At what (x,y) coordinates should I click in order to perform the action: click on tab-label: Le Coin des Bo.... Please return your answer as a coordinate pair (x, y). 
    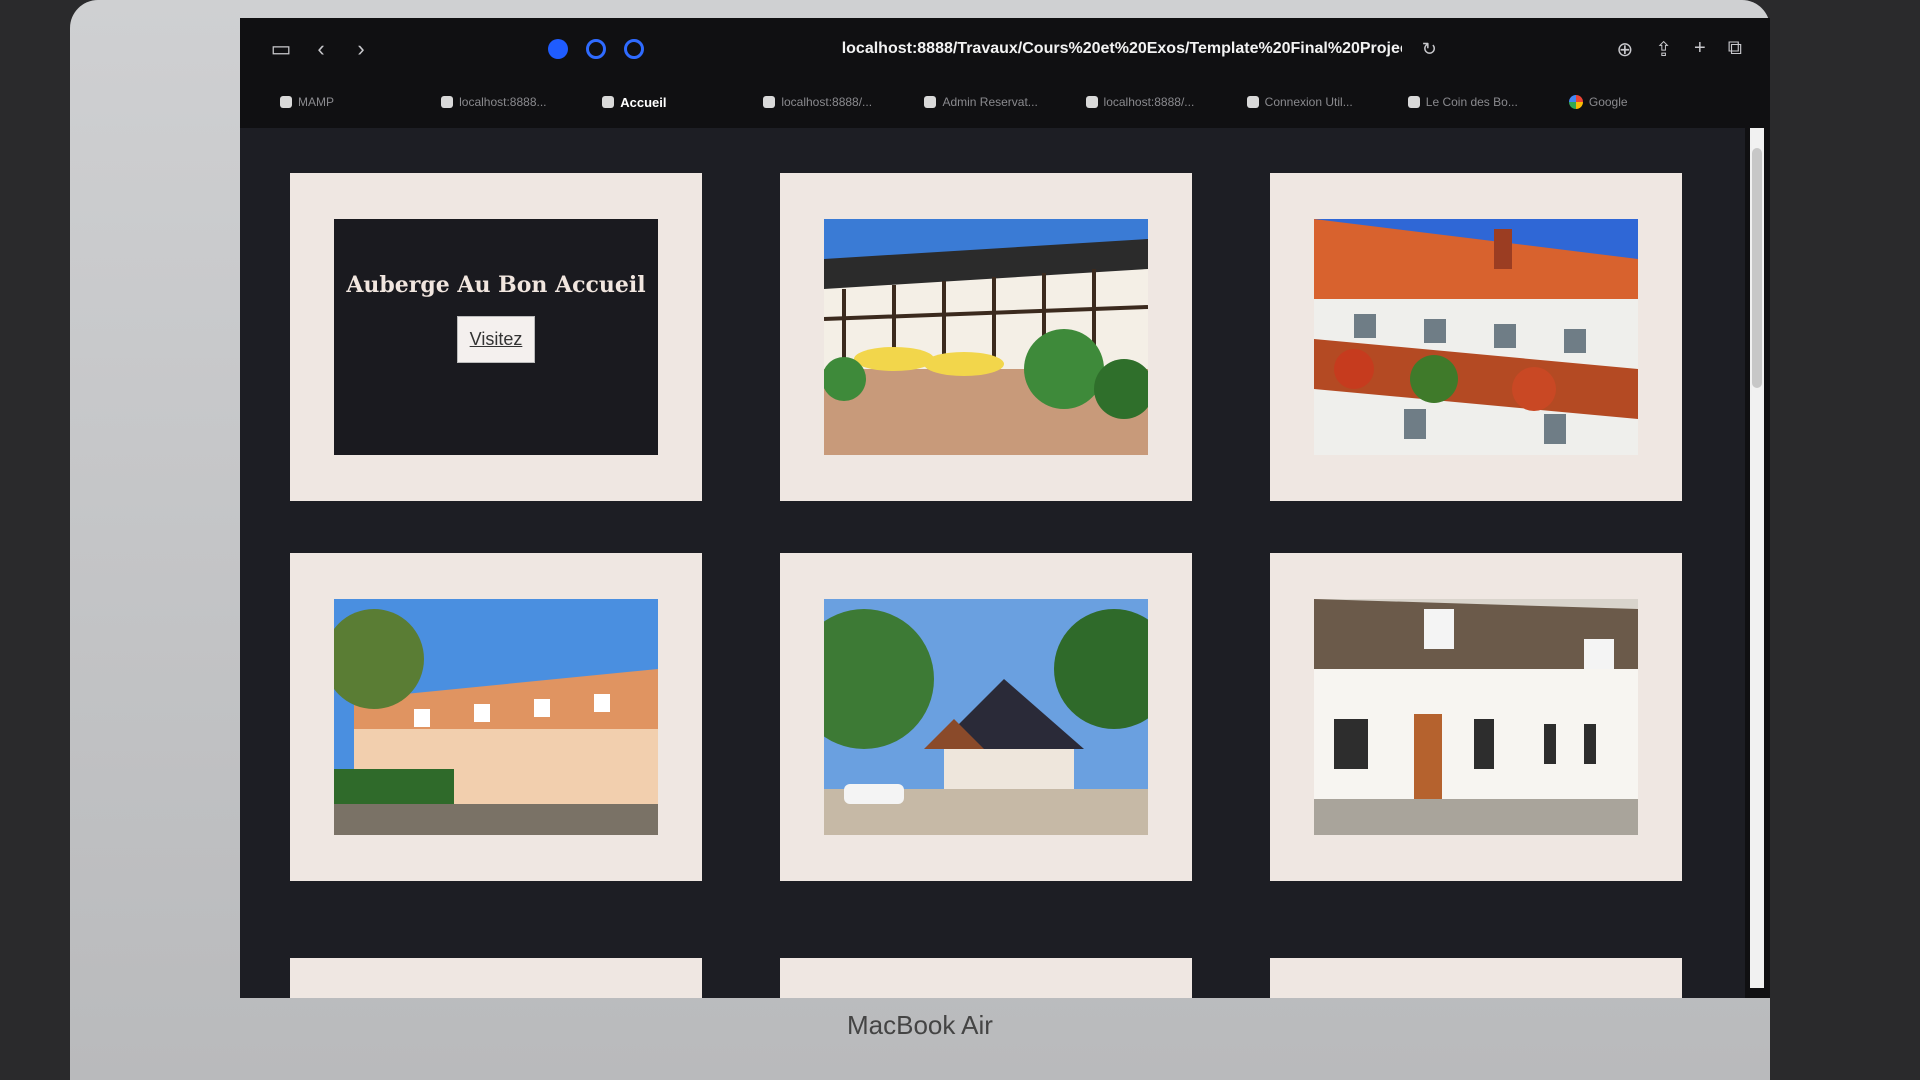
    Looking at the image, I should click on (1471, 102).